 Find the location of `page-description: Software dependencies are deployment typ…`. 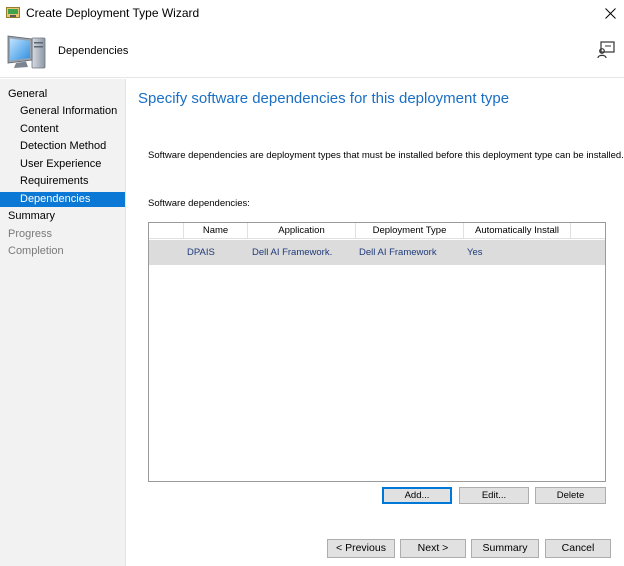

page-description: Software dependencies are deployment typ… is located at coordinates (386, 155).